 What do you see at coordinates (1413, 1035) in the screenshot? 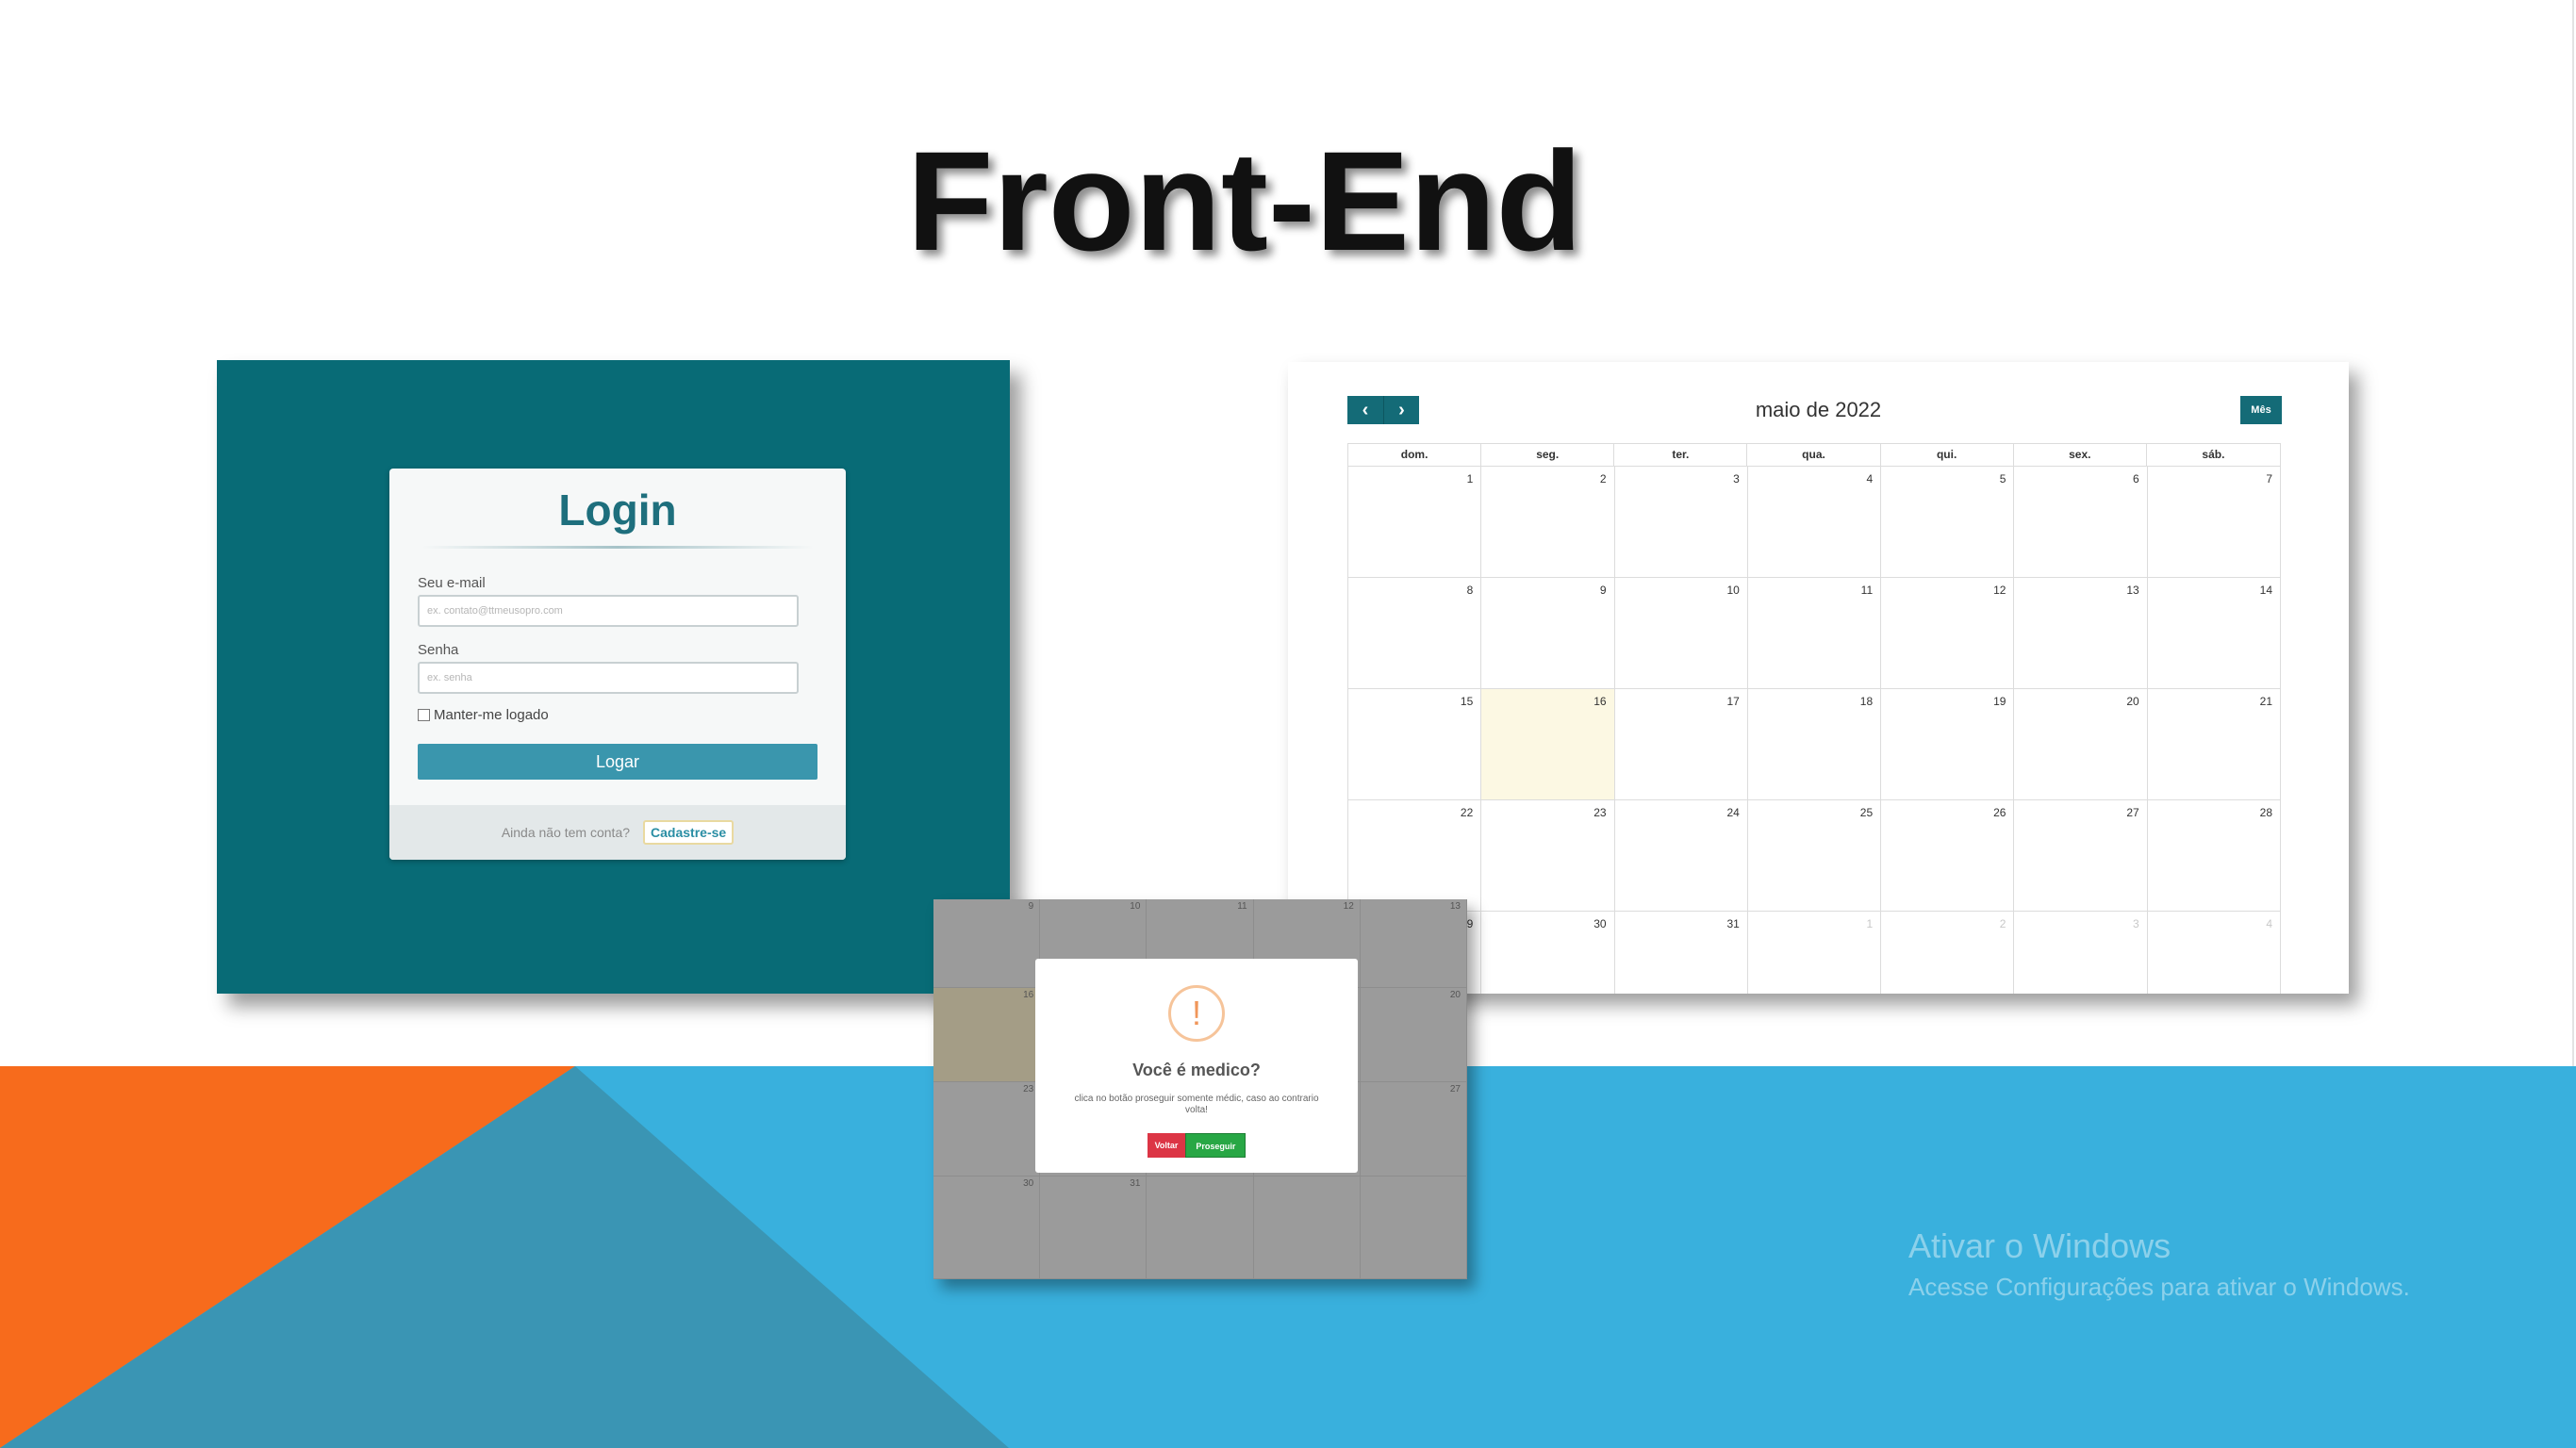
I see `bg-day: 20` at bounding box center [1413, 1035].